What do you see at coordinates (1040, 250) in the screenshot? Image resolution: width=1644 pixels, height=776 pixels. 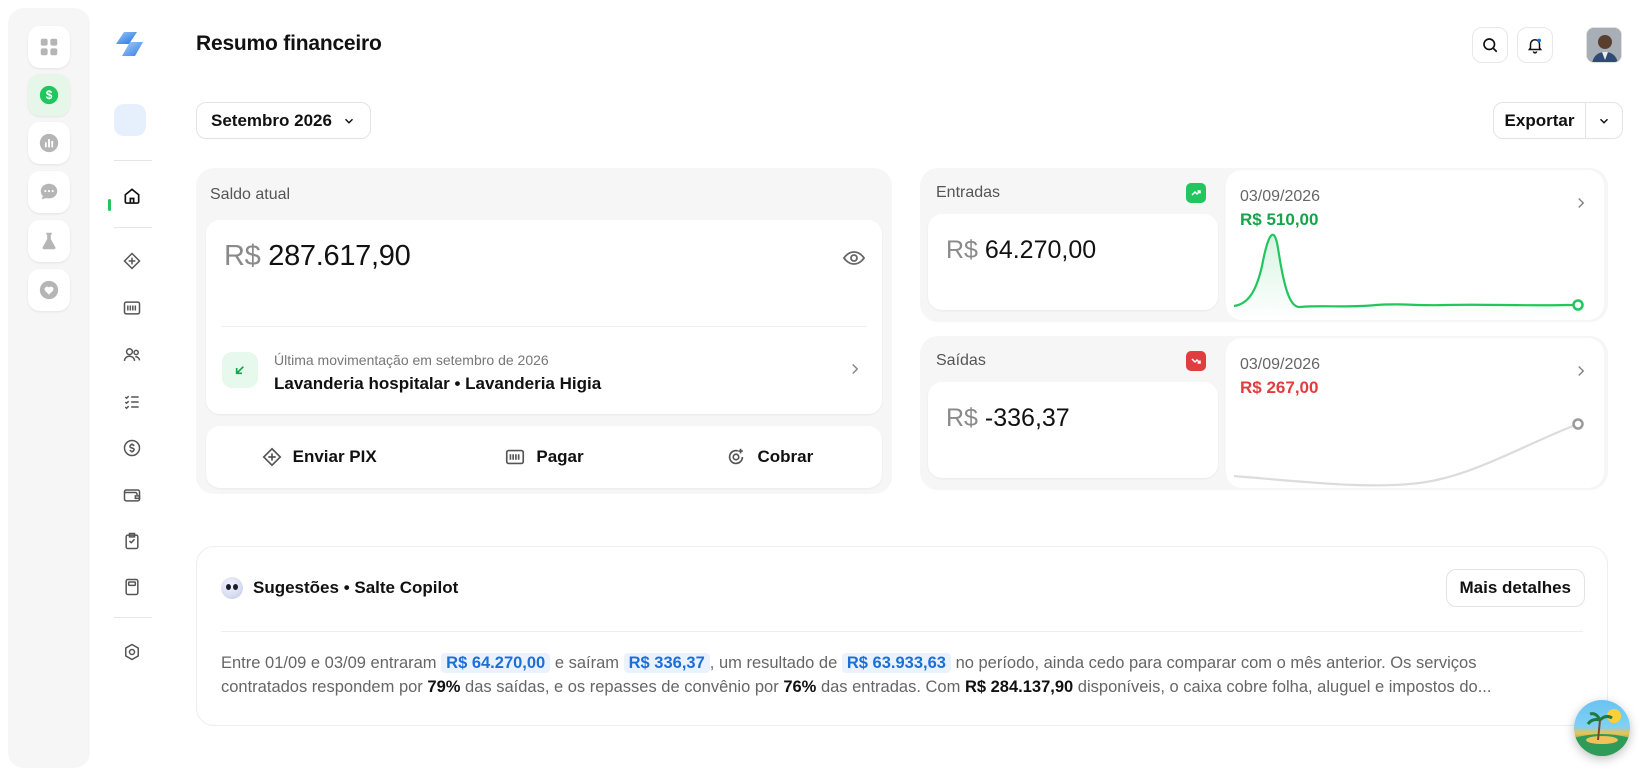 I see `inflows-value: 64.270,00` at bounding box center [1040, 250].